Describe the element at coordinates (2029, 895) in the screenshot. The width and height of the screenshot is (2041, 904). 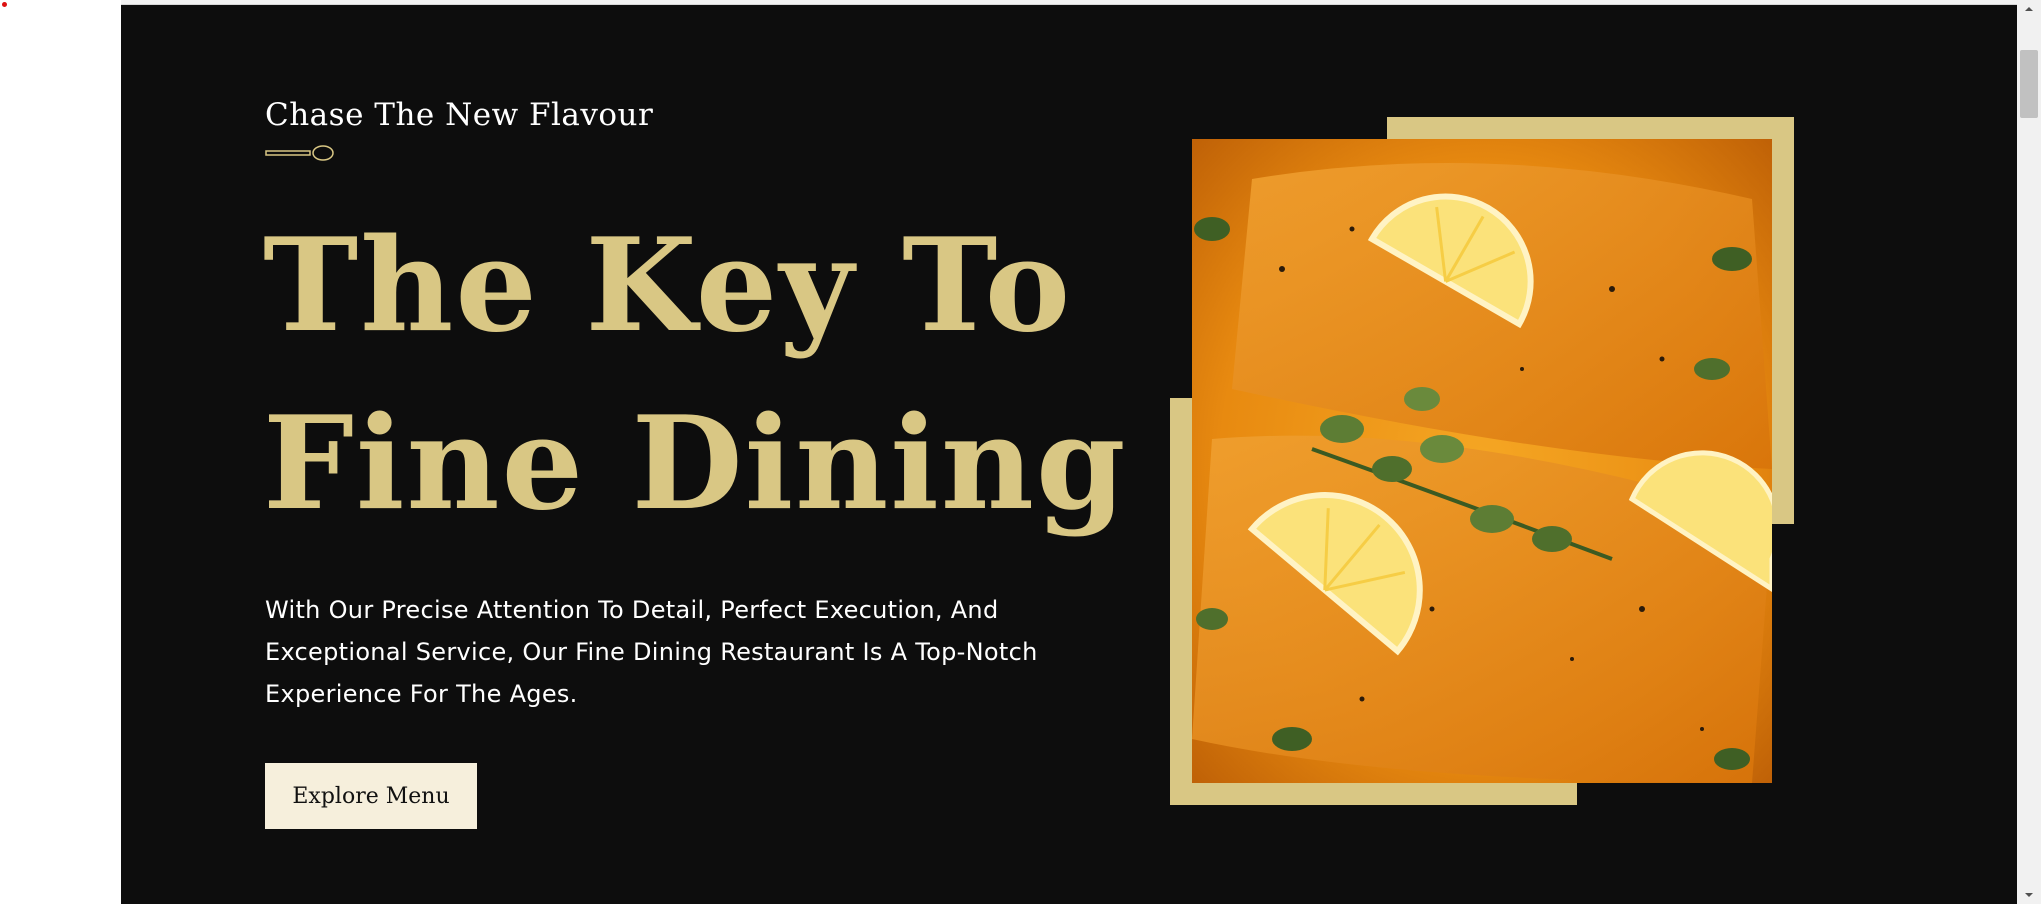
I see `chevron-down-icon` at that location.